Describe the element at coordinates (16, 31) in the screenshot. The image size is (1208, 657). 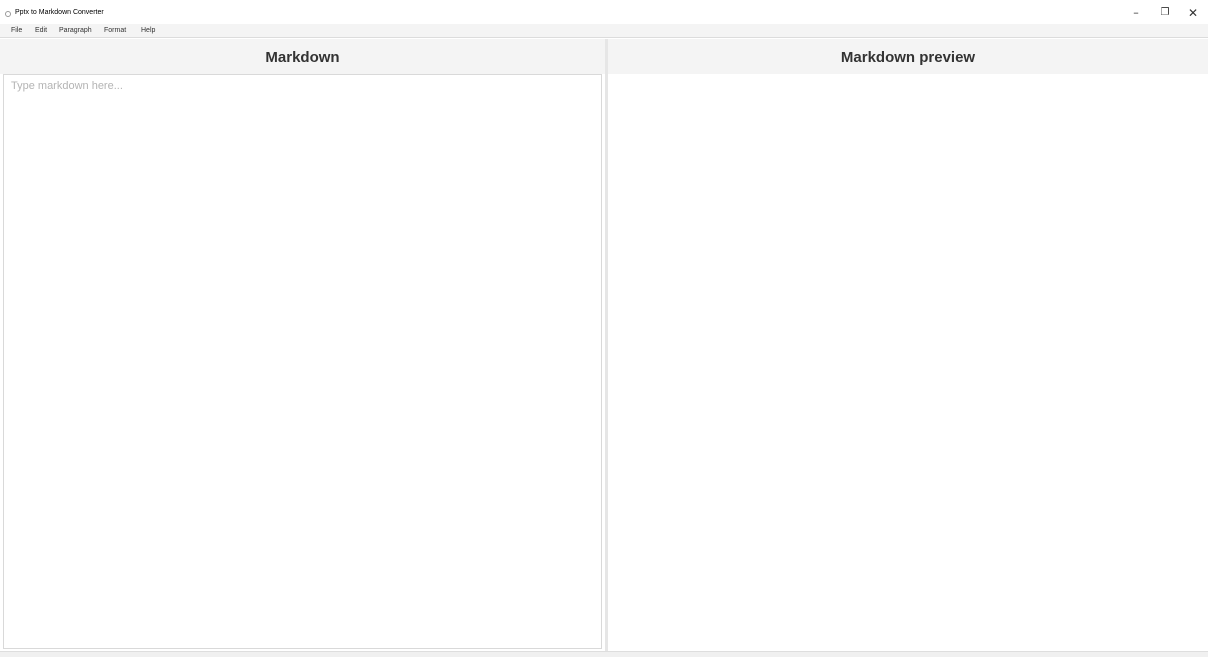
I see `menu-file: File` at that location.